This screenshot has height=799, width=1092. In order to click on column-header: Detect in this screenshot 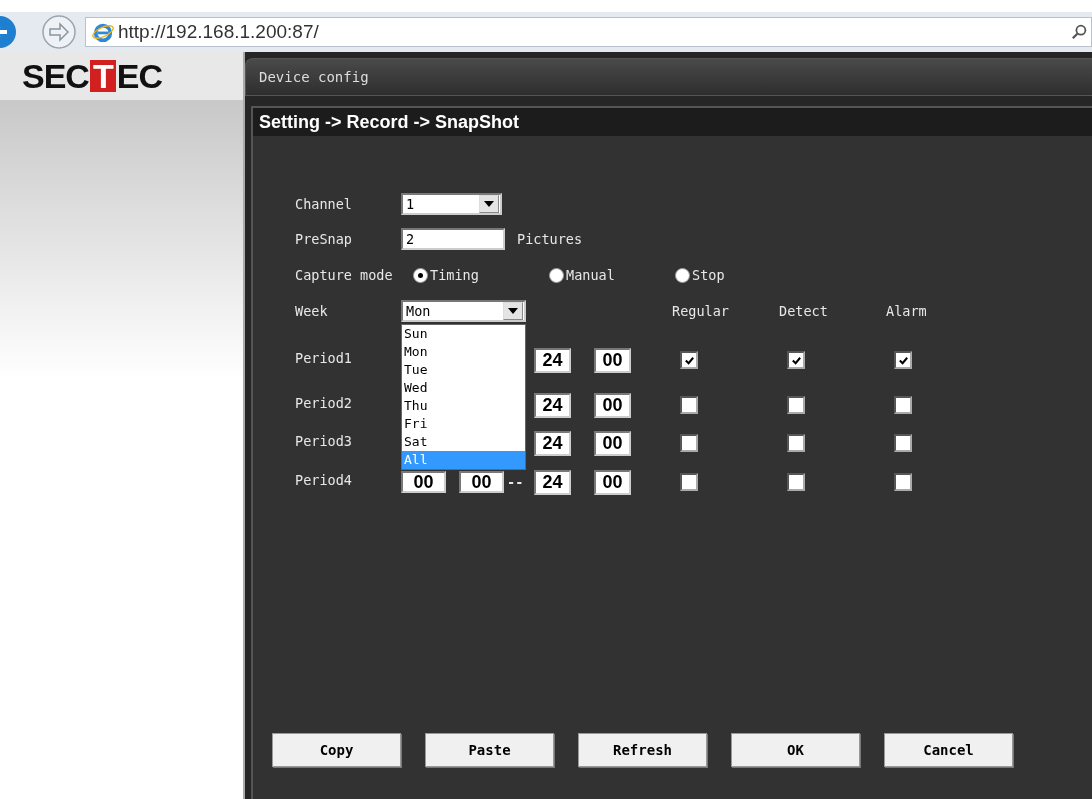, I will do `click(803, 311)`.